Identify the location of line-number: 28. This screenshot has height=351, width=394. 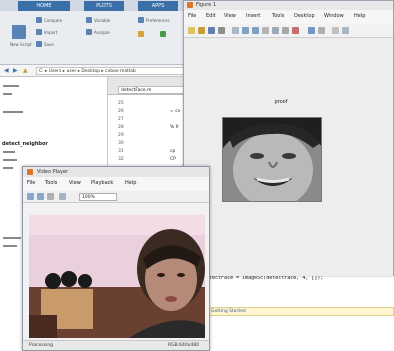
(121, 127).